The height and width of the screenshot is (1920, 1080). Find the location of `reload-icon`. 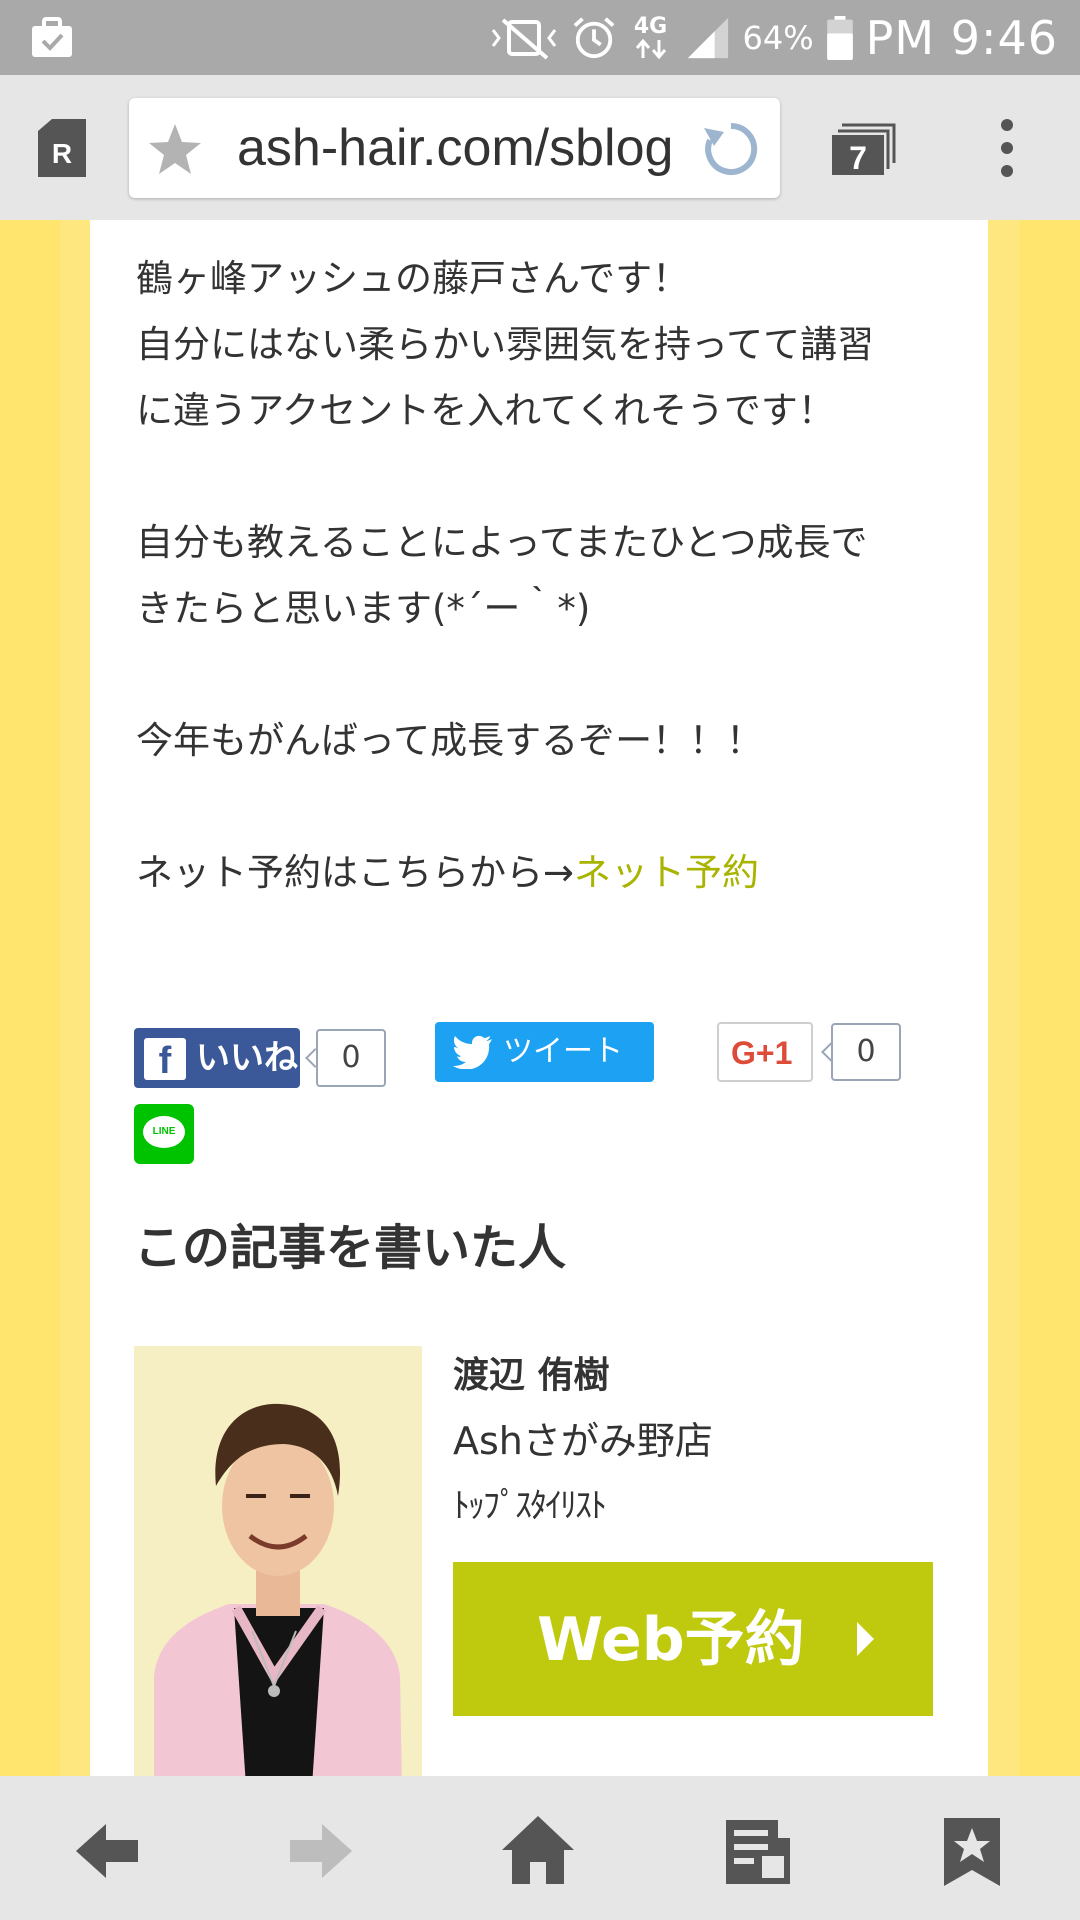

reload-icon is located at coordinates (731, 149).